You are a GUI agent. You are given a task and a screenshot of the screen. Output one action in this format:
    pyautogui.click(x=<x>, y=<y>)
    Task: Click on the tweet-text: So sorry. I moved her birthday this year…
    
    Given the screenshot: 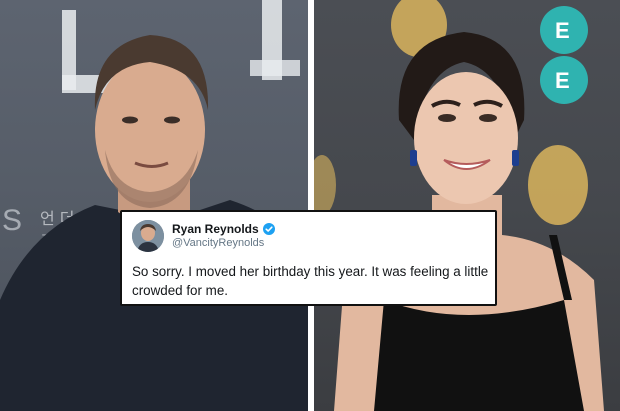 What is the action you would take?
    pyautogui.click(x=310, y=281)
    